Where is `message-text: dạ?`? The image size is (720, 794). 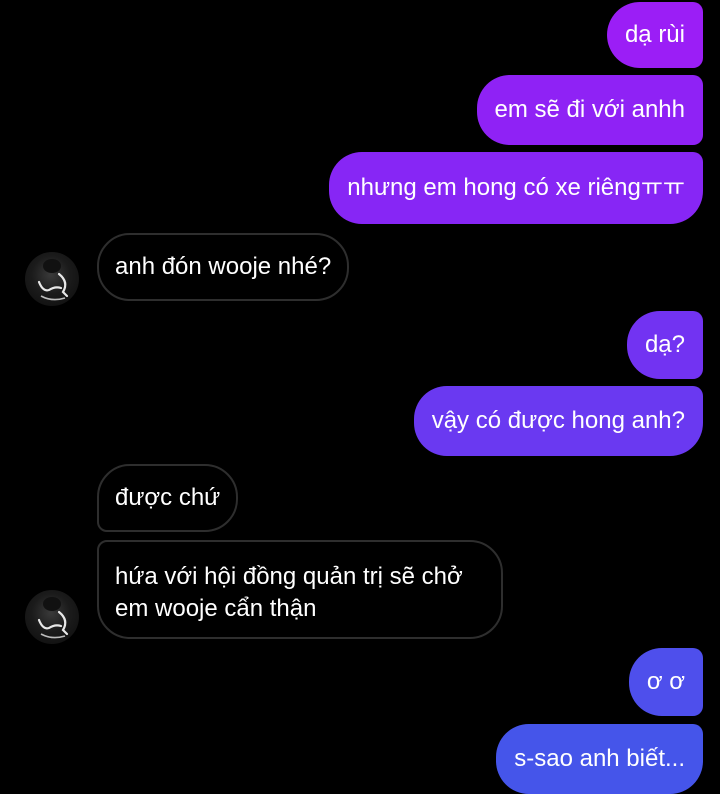 message-text: dạ? is located at coordinates (664, 344).